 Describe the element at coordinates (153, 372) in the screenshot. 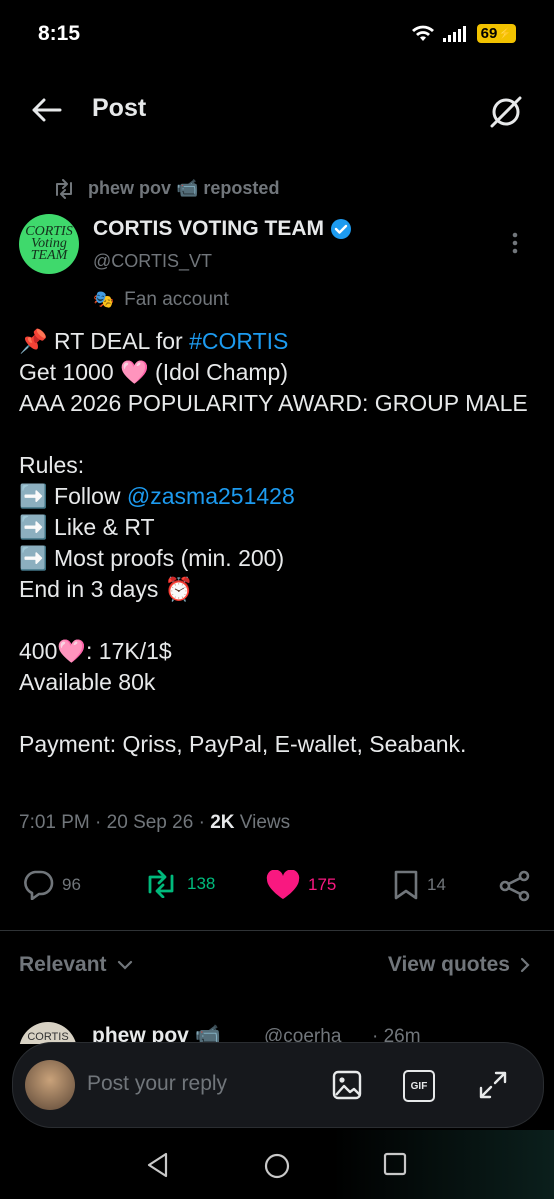

I see `post-line: Get 1000 🩷 (Idol Champ)` at that location.